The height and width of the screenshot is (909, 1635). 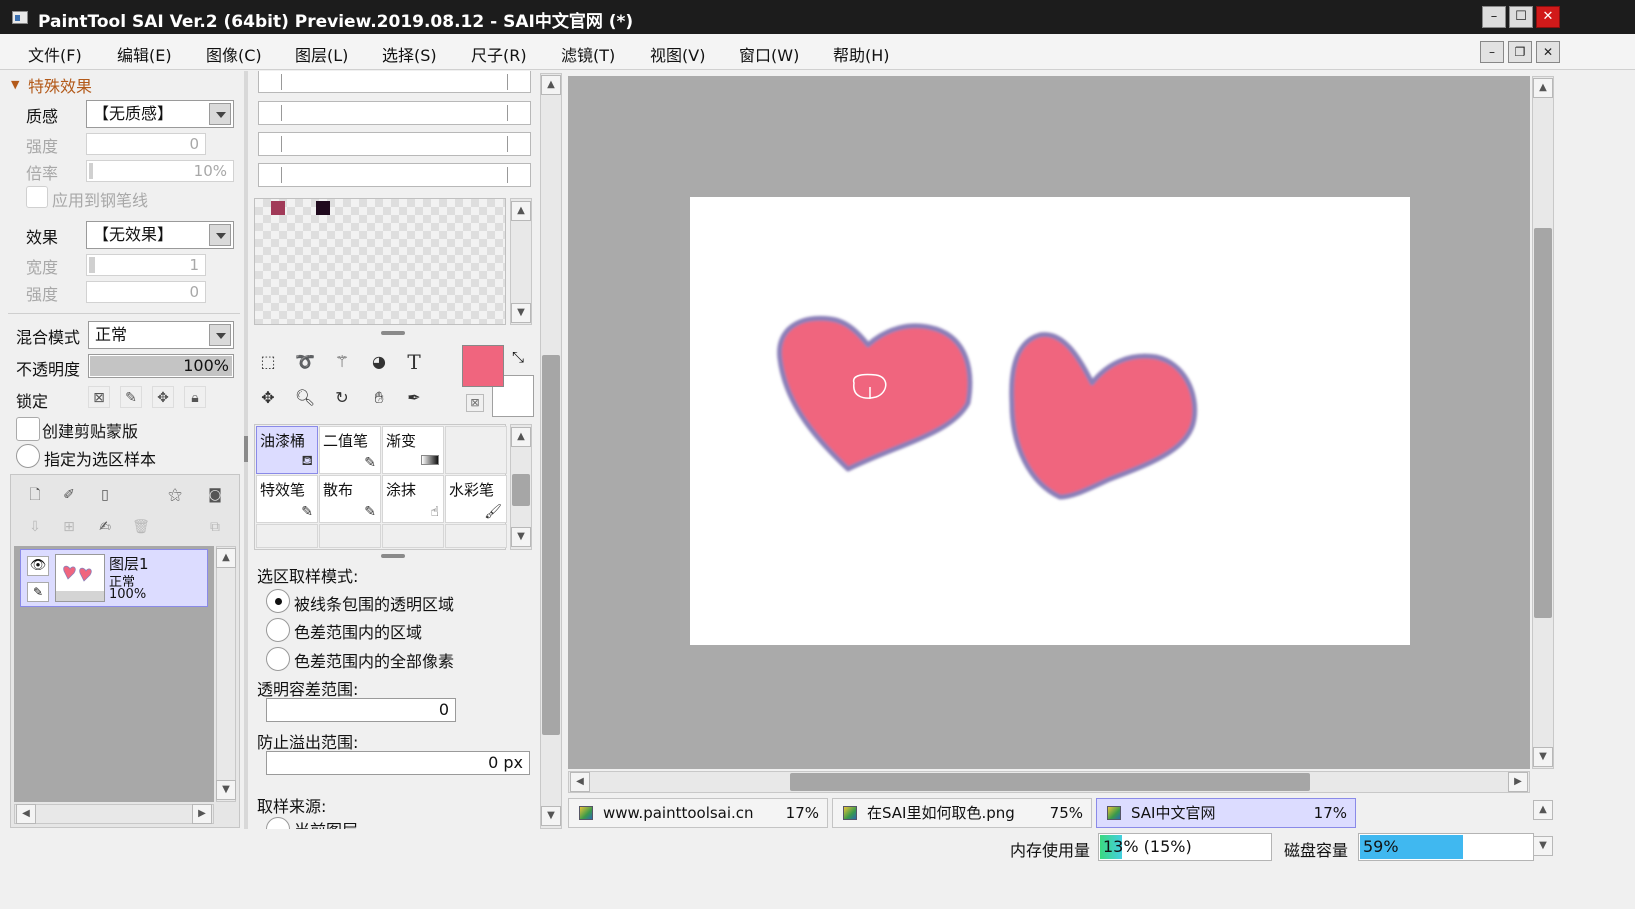 I want to click on sample-source-radio, so click(x=278, y=823).